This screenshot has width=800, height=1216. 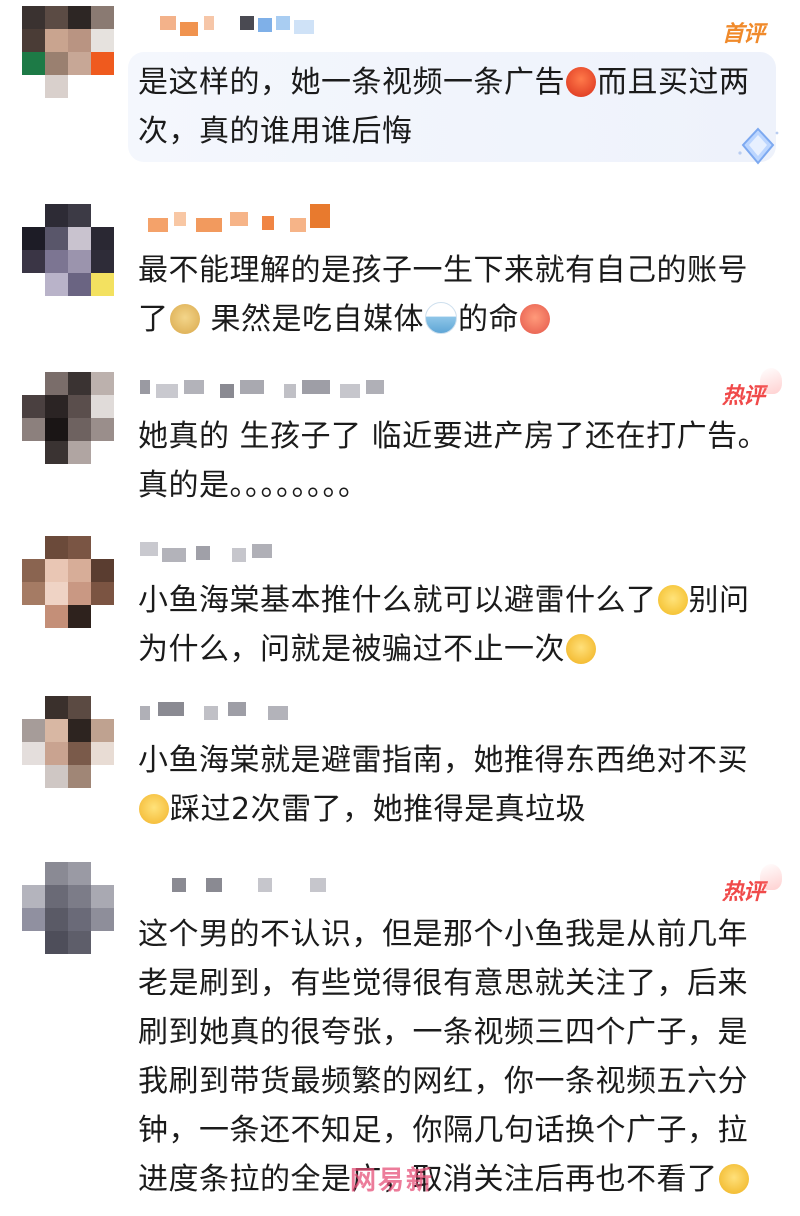 I want to click on rice-bowl-icon, so click(x=441, y=318).